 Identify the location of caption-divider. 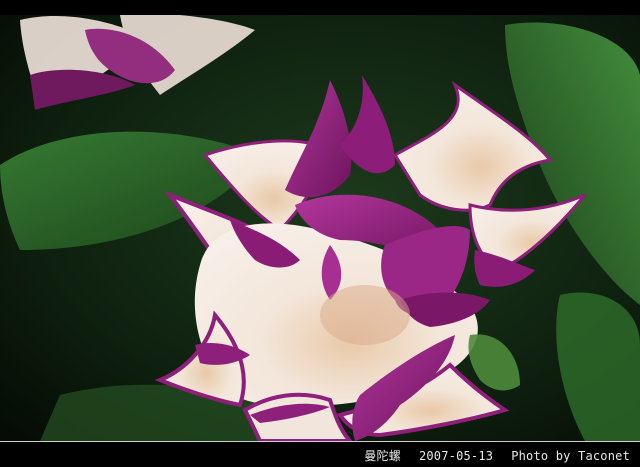
(320, 441).